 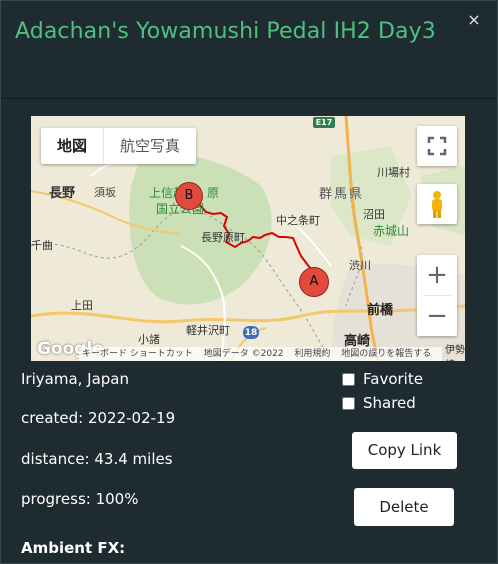 What do you see at coordinates (149, 339) in the screenshot?
I see `map-label-komoro: 小諸` at bounding box center [149, 339].